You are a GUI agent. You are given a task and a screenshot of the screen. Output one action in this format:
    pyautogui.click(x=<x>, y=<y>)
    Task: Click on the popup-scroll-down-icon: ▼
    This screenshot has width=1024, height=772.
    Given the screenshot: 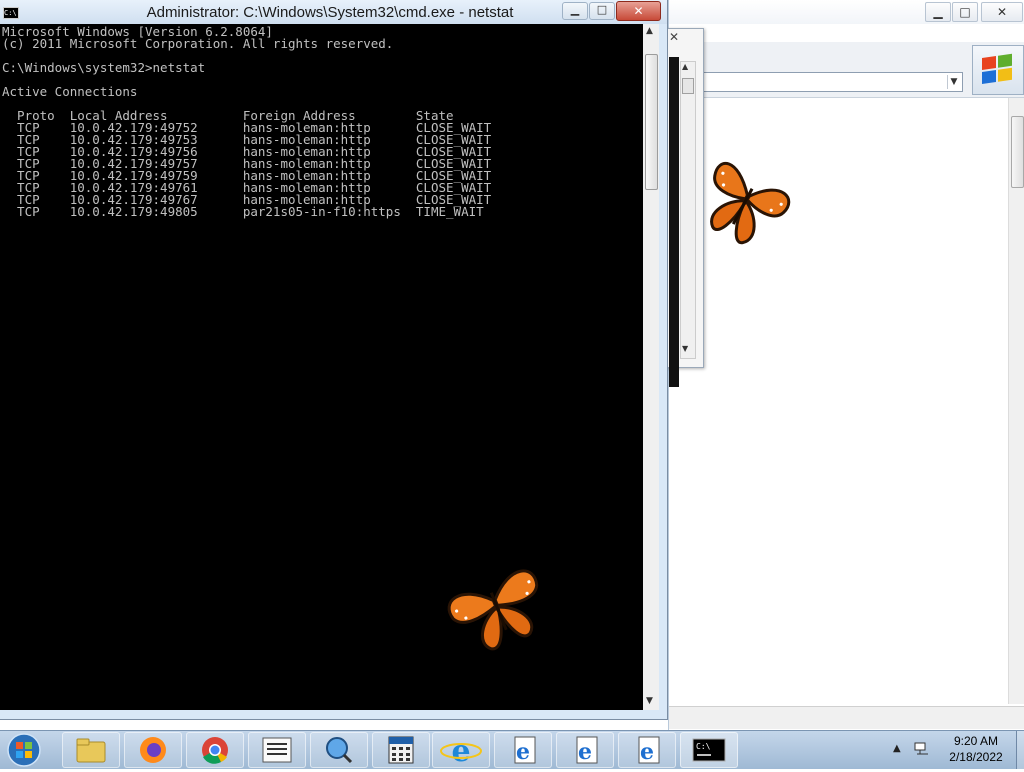 What is the action you would take?
    pyautogui.click(x=685, y=348)
    